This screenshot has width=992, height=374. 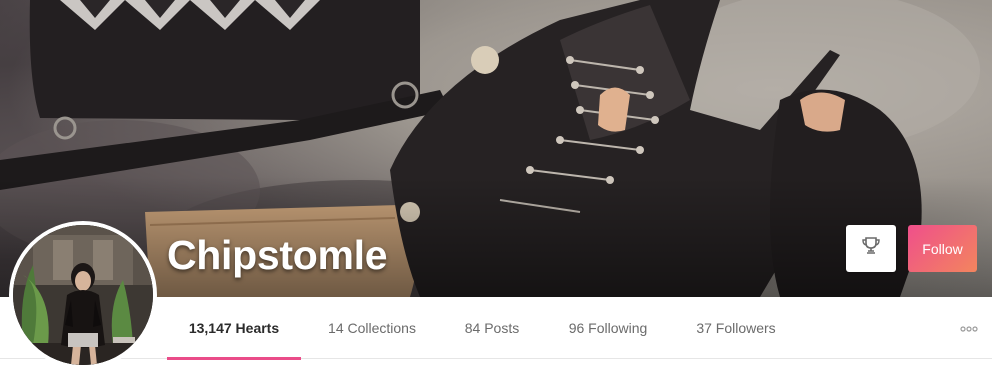 I want to click on tab-following: 96 Following, so click(x=608, y=328).